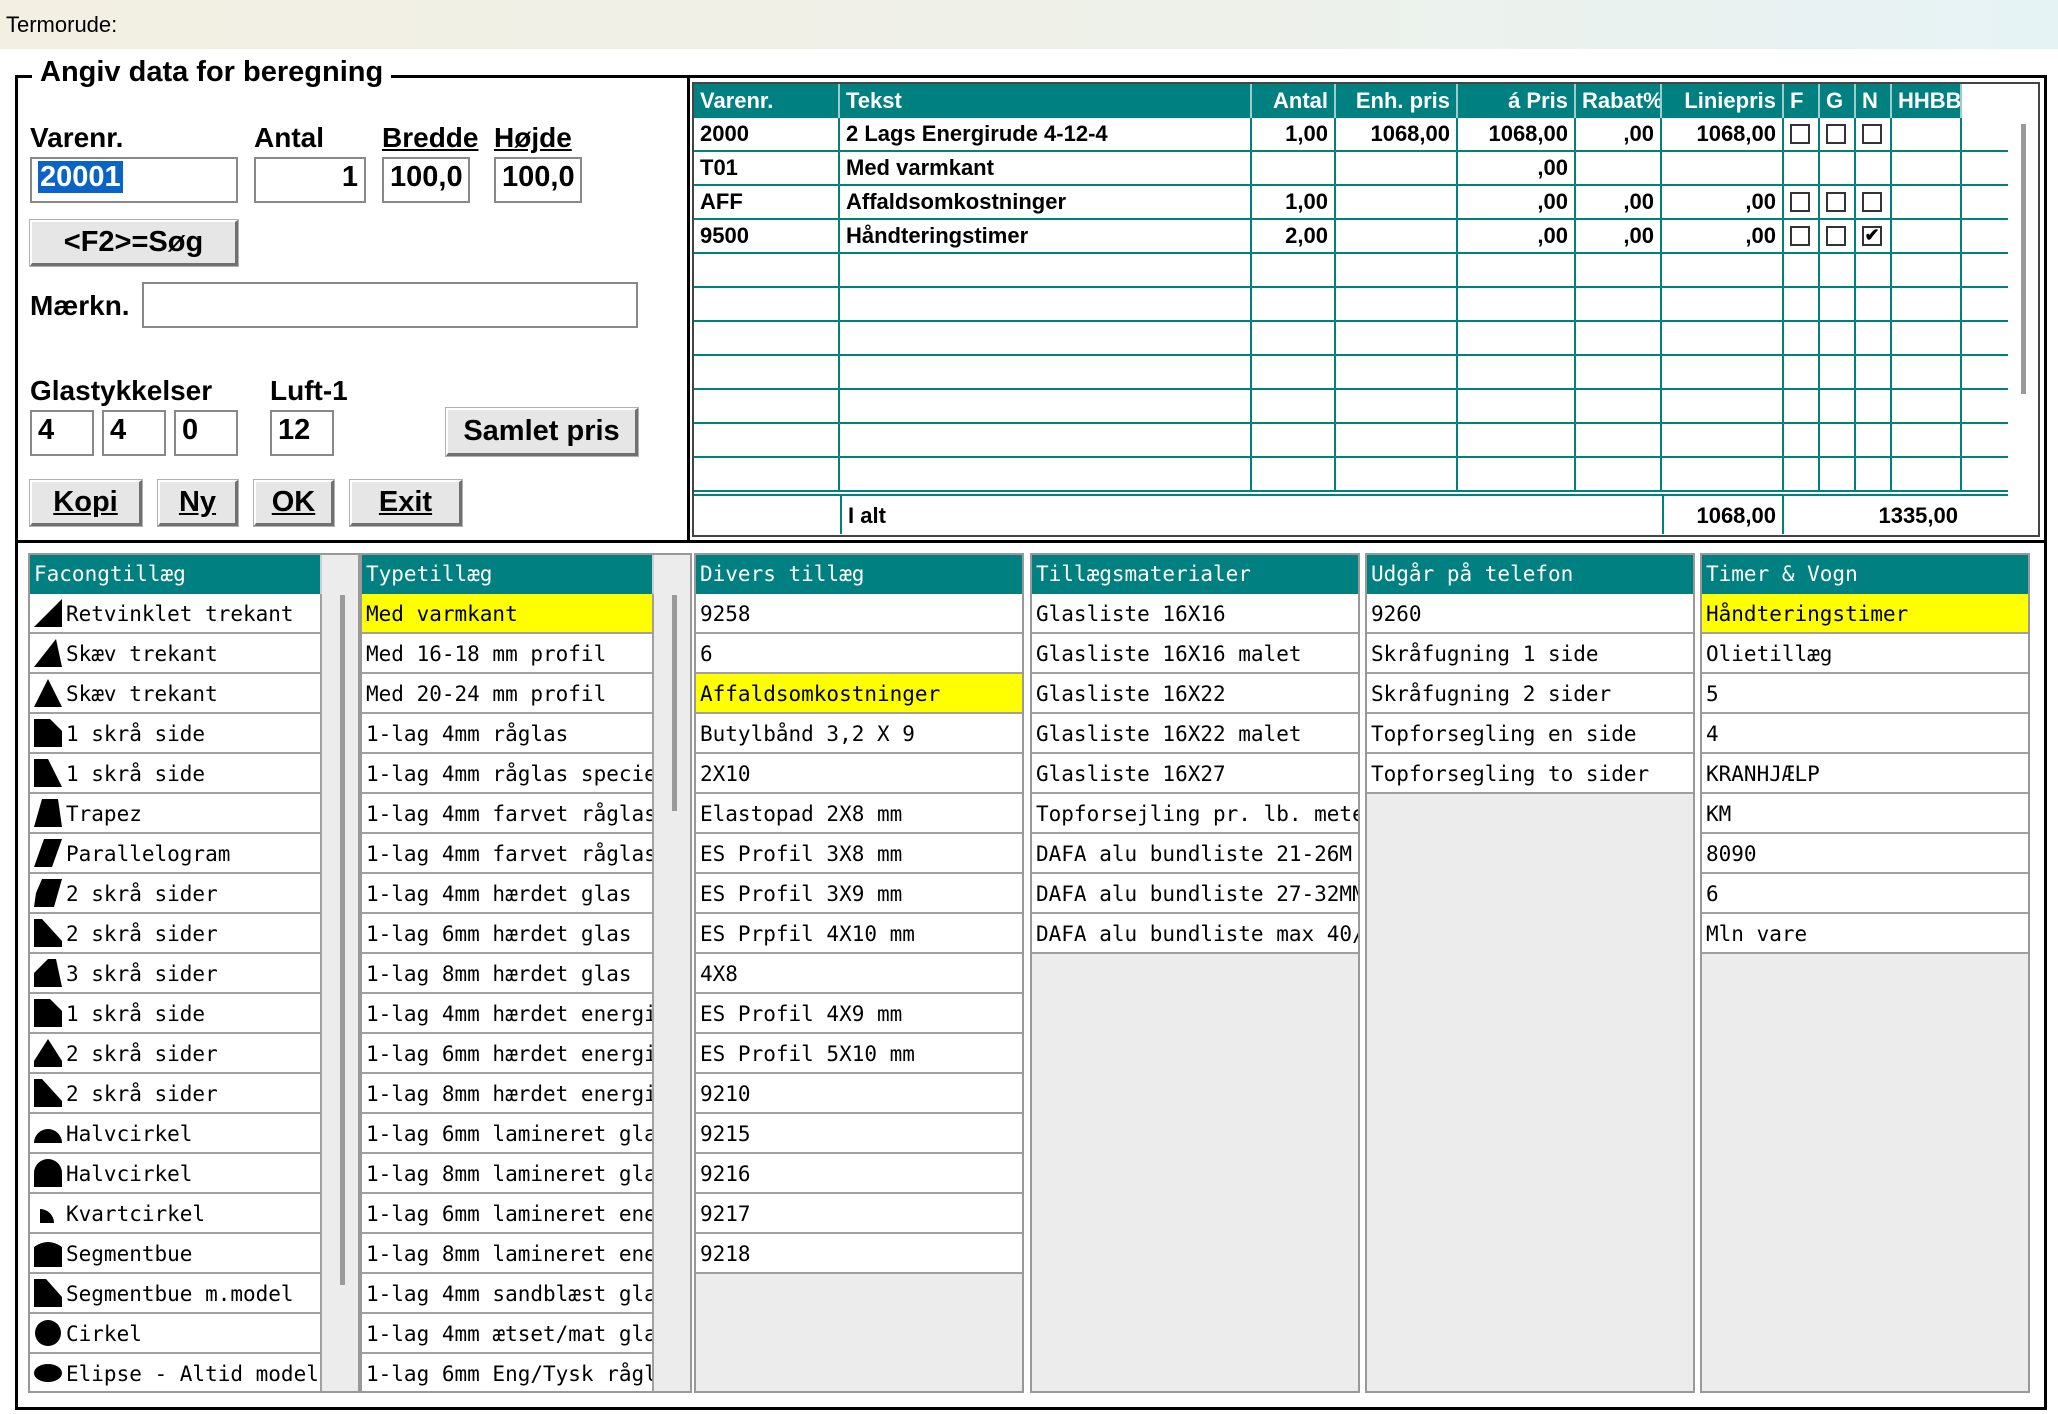 The width and height of the screenshot is (2058, 1414). I want to click on panel-item: Skæv trekant, so click(176, 654).